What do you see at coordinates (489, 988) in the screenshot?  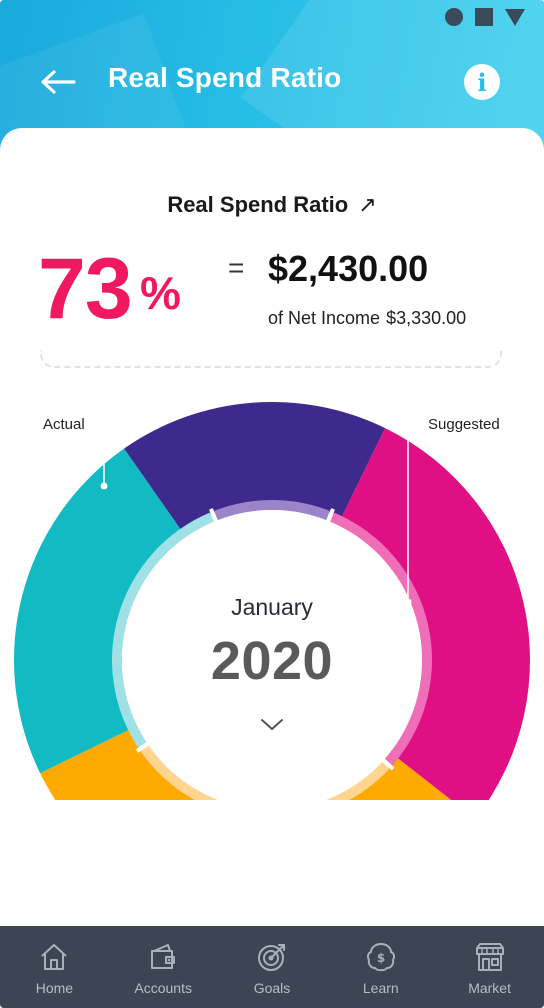 I see `nav-market-label: Market` at bounding box center [489, 988].